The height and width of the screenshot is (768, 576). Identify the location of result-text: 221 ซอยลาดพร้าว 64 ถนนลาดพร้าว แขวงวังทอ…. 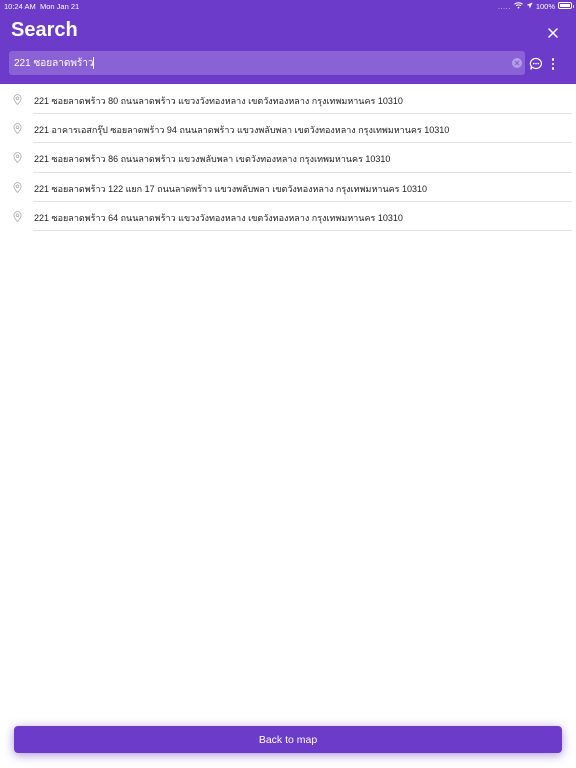
(218, 217).